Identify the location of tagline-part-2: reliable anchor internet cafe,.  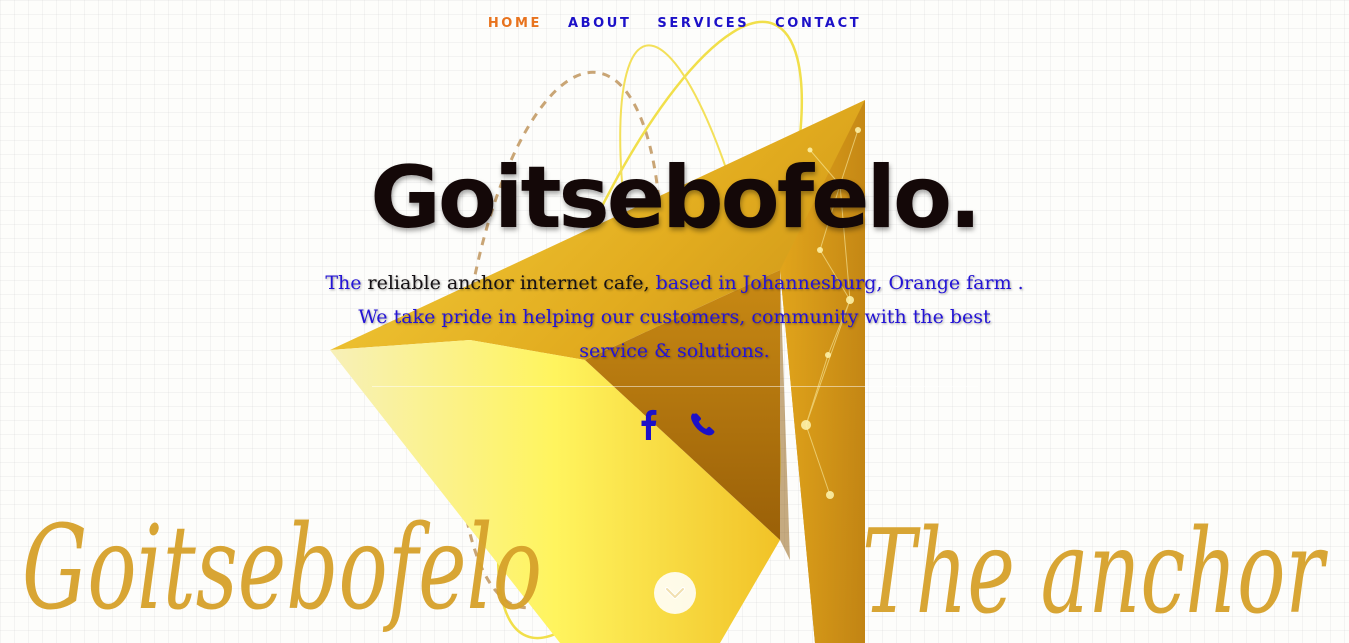
(508, 283).